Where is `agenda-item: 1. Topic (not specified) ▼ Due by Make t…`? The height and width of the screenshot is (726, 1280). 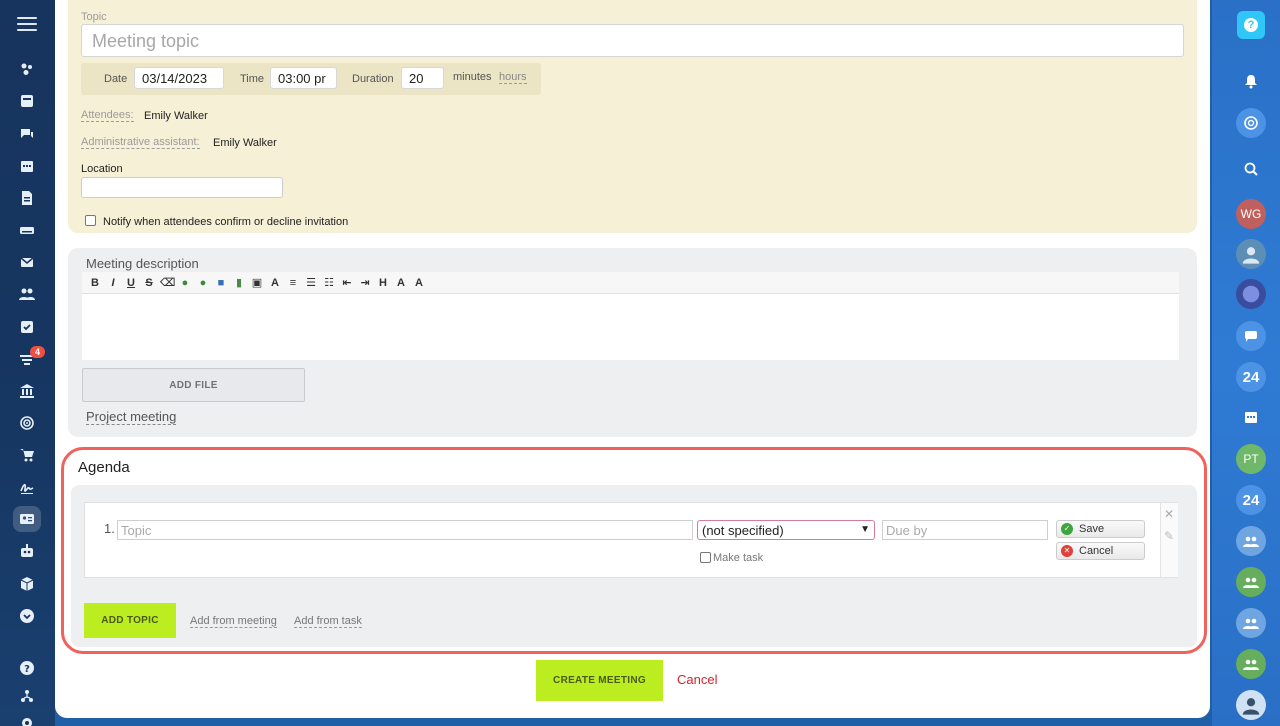
agenda-item: 1. Topic (not specified) ▼ Due by Make t… is located at coordinates (631, 540).